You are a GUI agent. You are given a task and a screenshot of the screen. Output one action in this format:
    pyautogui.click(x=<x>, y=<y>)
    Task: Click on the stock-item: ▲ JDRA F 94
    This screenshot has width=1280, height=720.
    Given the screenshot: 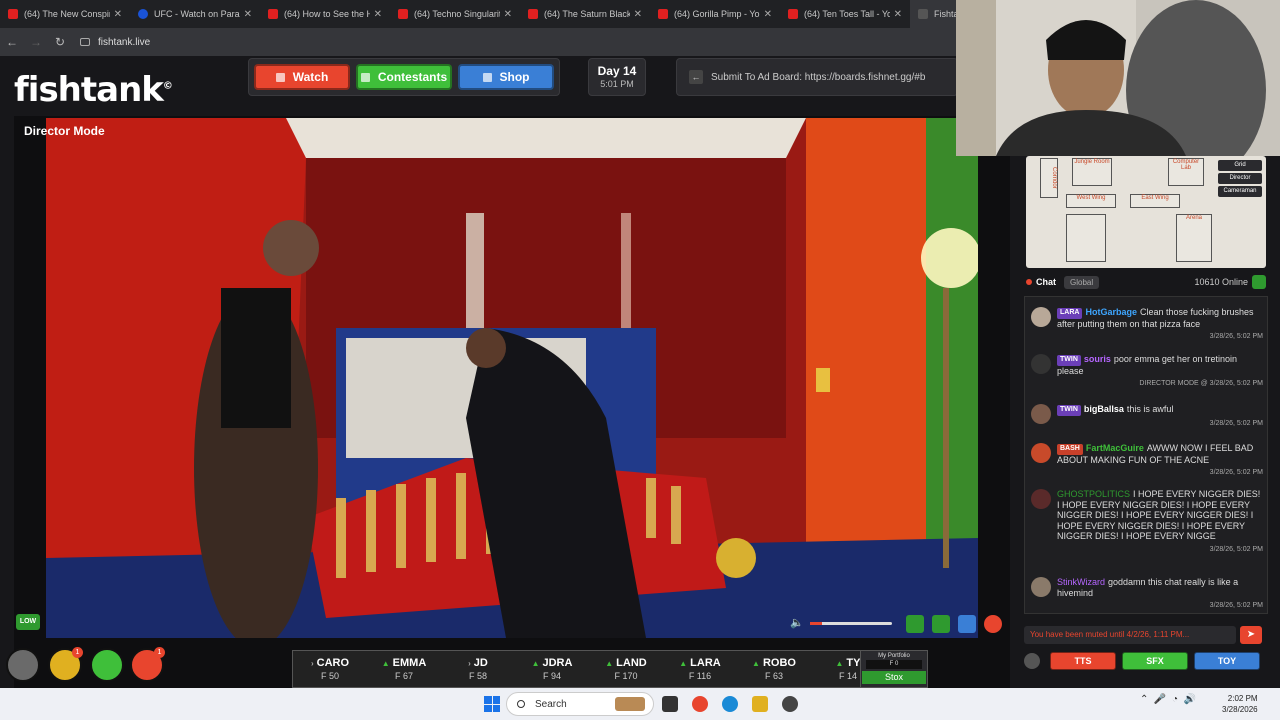 What is the action you would take?
    pyautogui.click(x=552, y=669)
    